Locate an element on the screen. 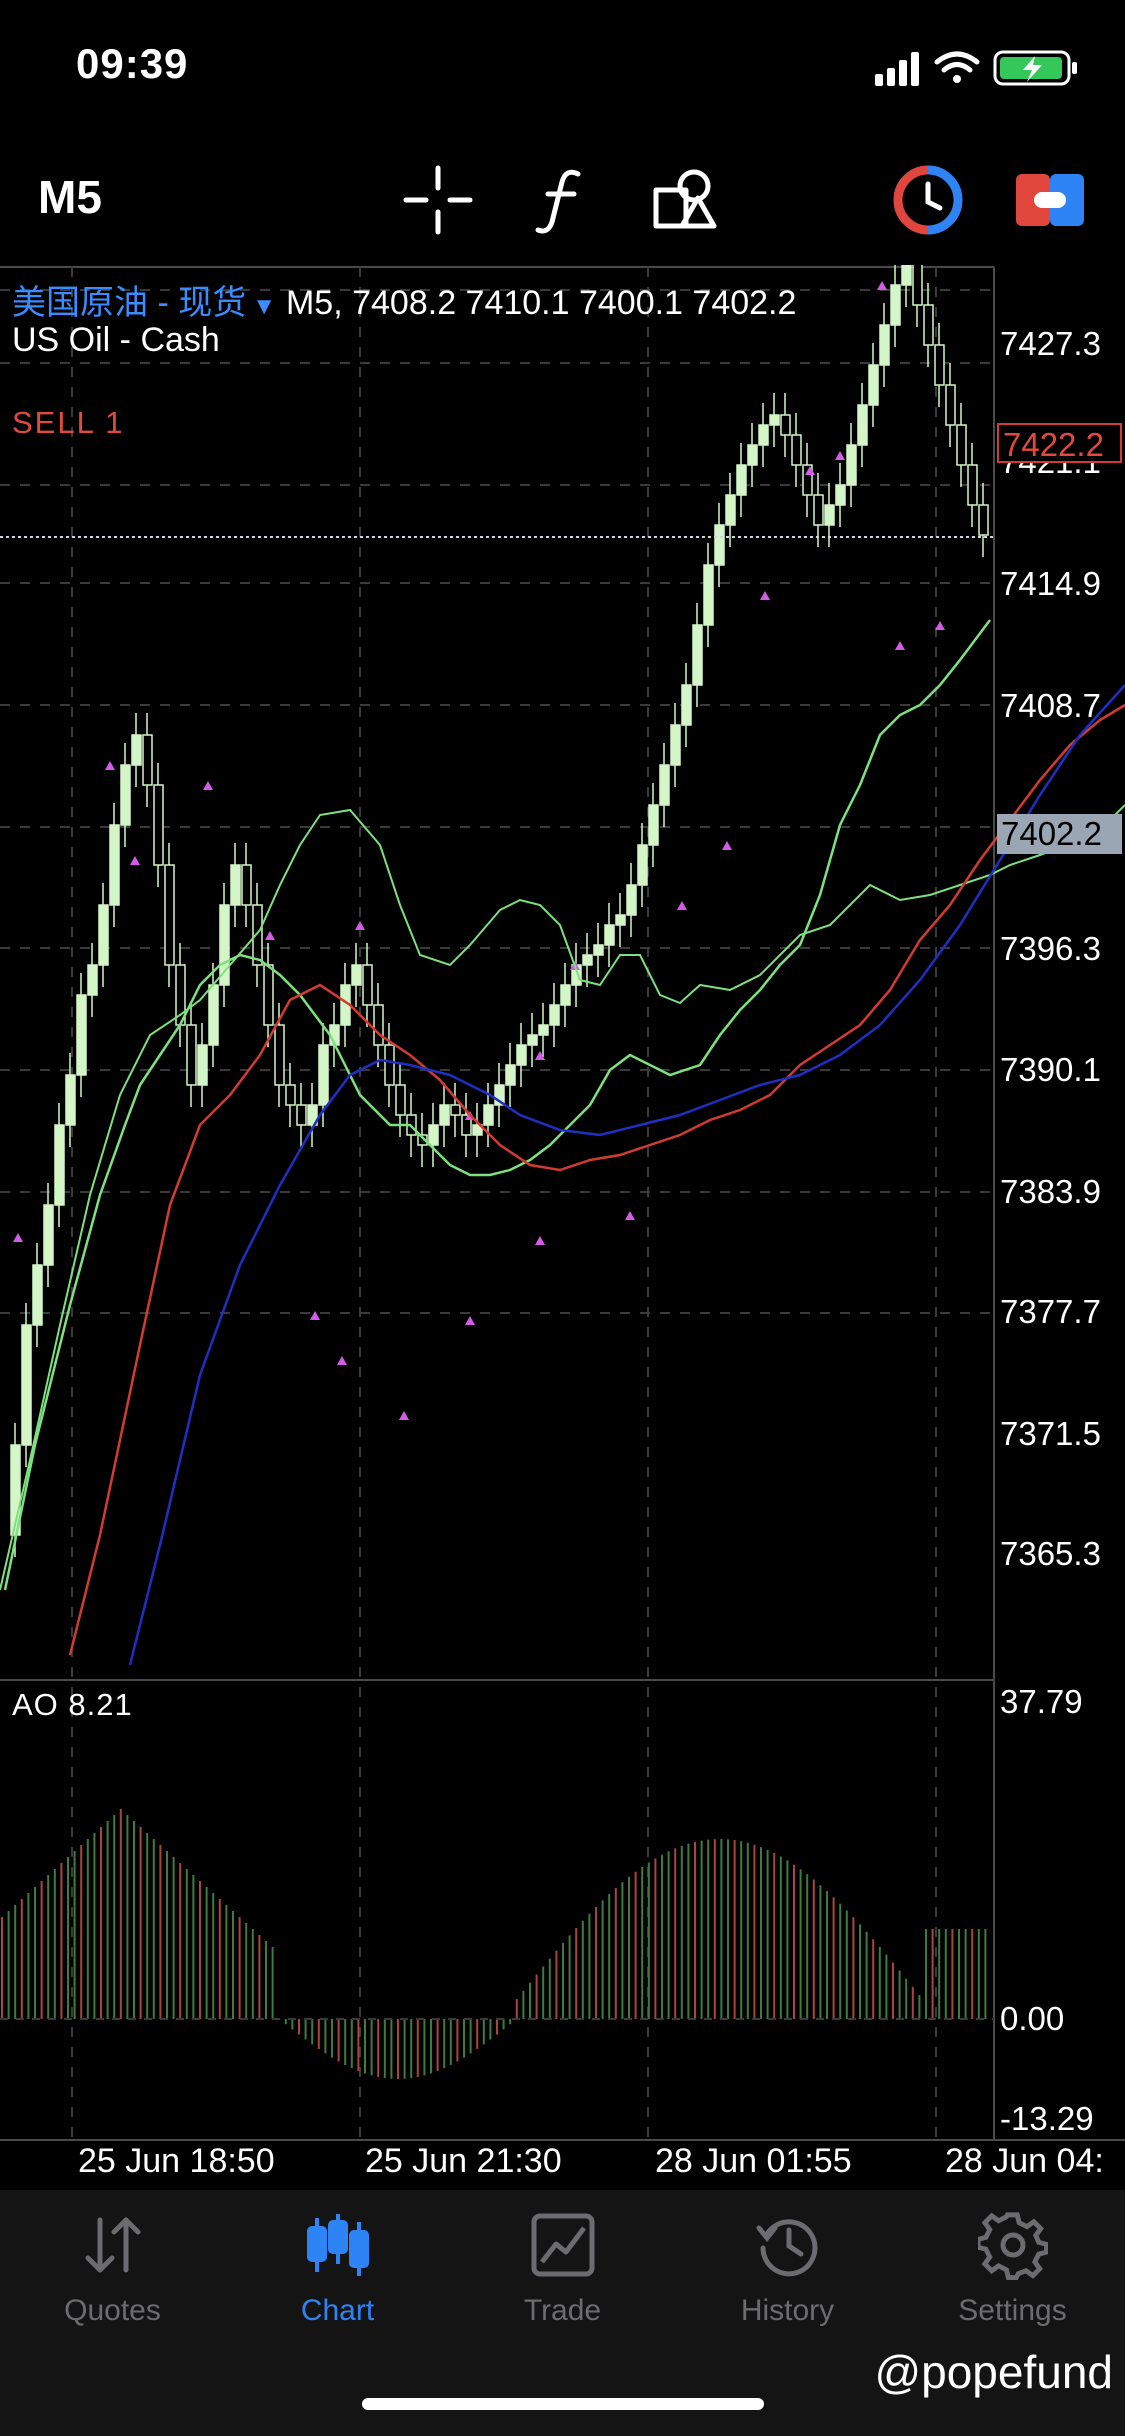 The image size is (1125, 2436). tab-trade-label: Trade is located at coordinates (562, 2310).